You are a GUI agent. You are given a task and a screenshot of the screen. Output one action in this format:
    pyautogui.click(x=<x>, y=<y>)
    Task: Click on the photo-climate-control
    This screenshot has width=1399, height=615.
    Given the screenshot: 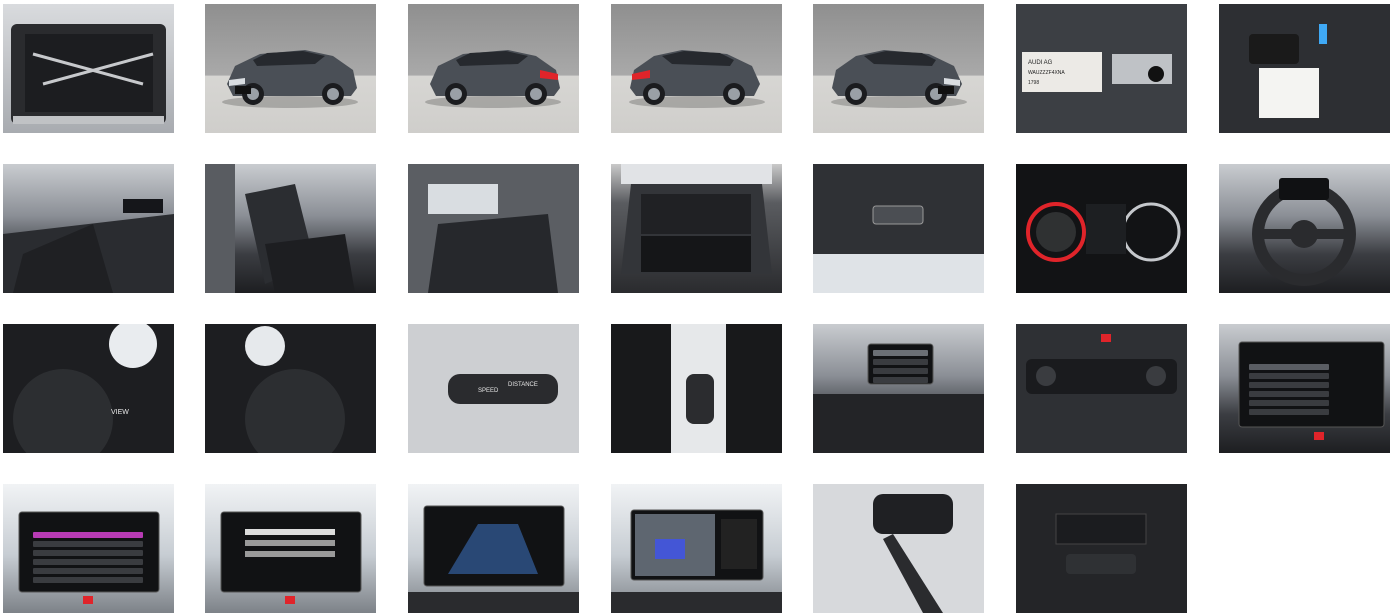 What is the action you would take?
    pyautogui.click(x=1101, y=388)
    